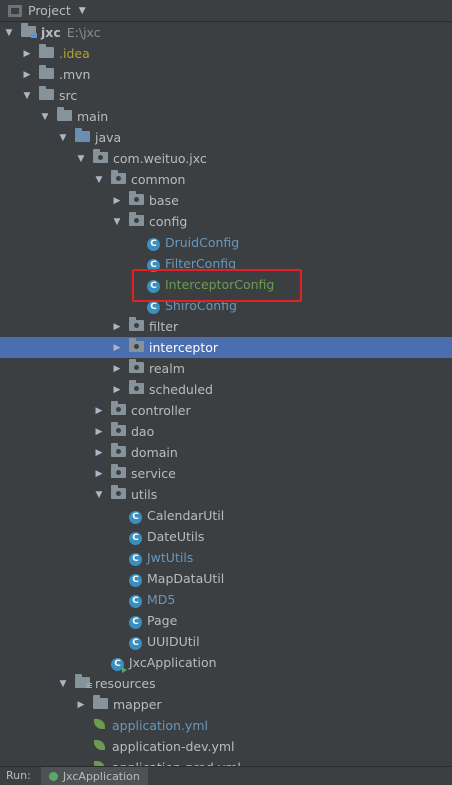  Describe the element at coordinates (226, 389) in the screenshot. I see `tree-row: ▶ scheduled` at that location.